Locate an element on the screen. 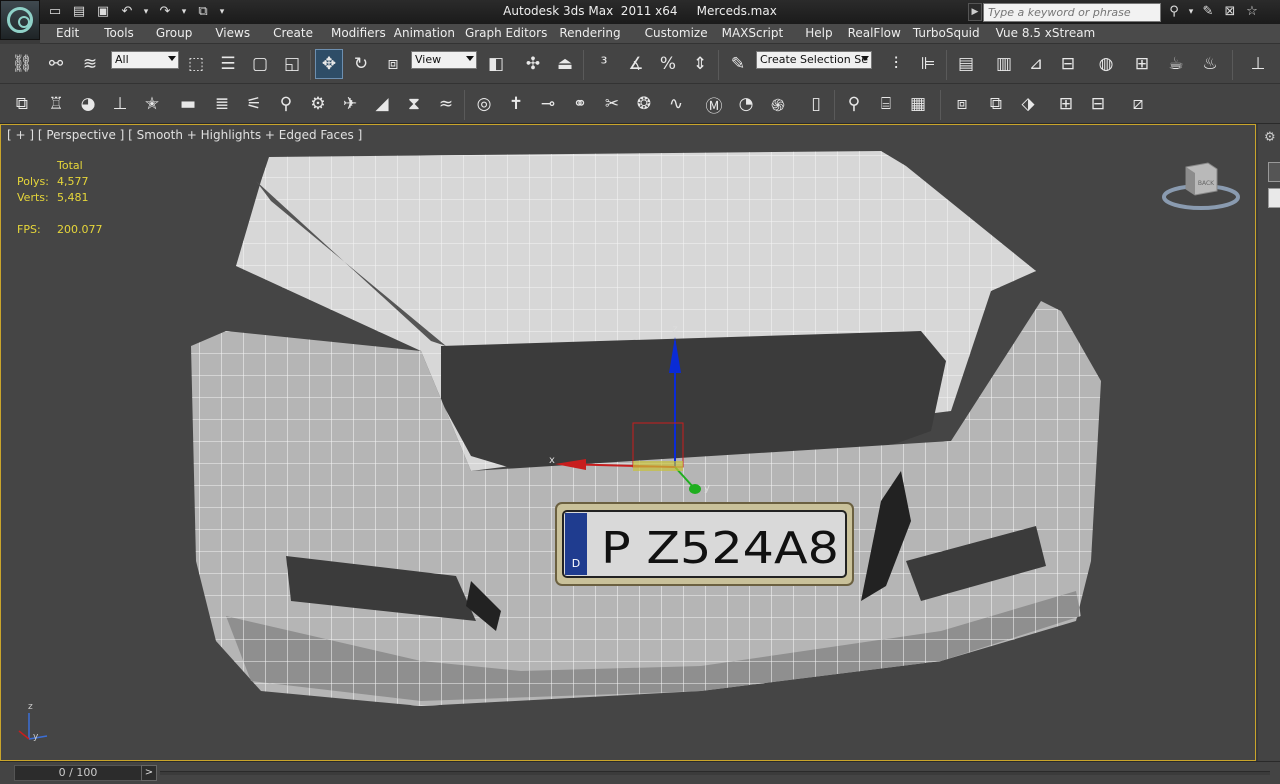 The height and width of the screenshot is (784, 1280). select-by-name-icon: ☰ is located at coordinates (228, 64).